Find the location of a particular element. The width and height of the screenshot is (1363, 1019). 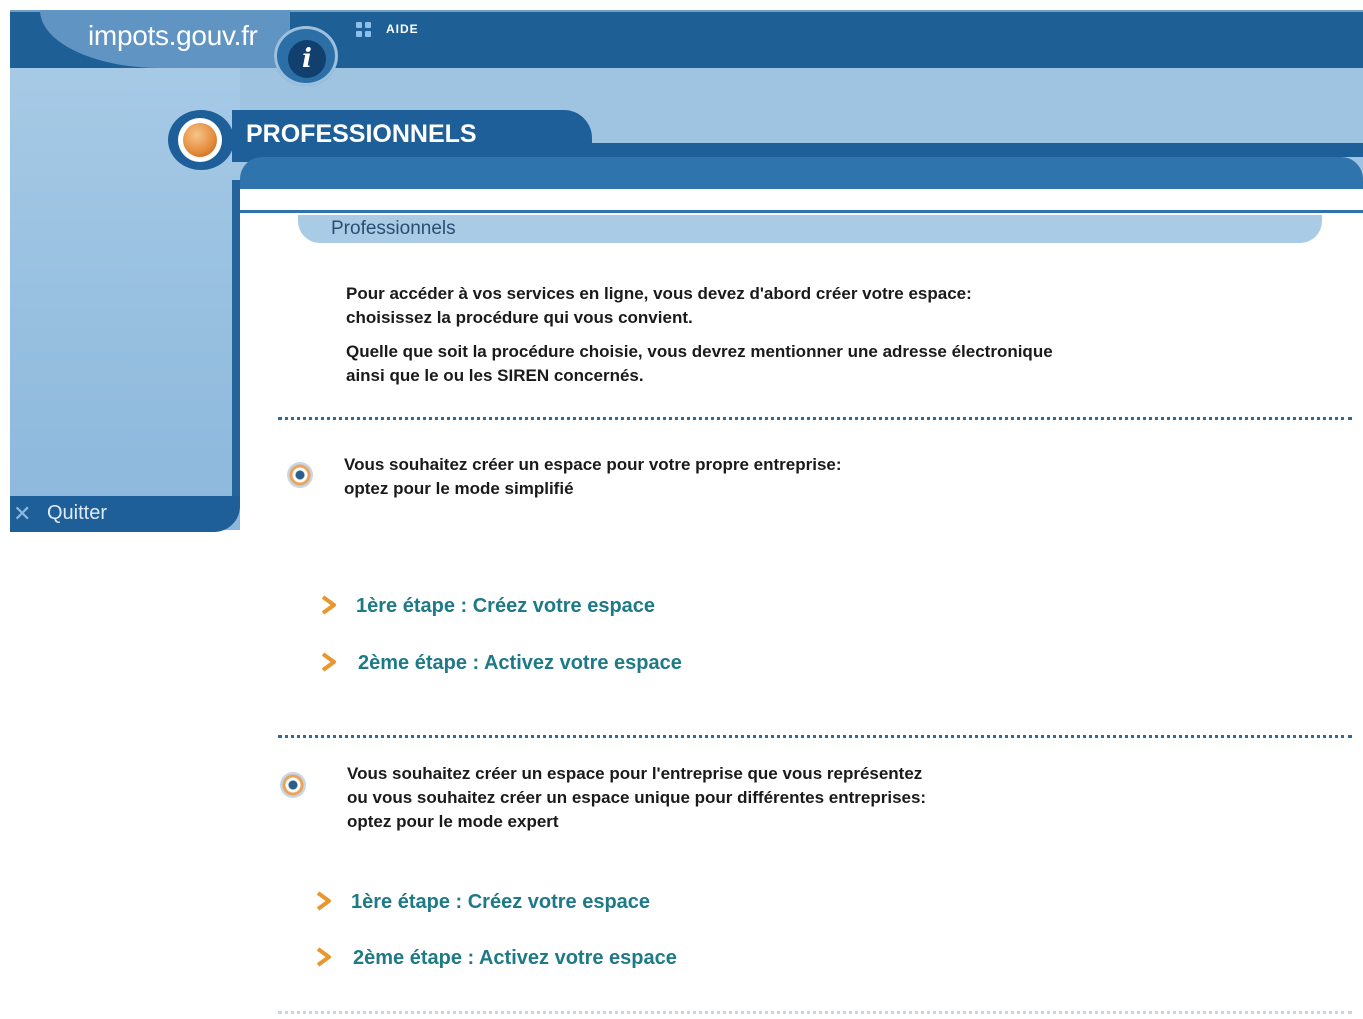

intro-line: ainsi que le ou les SIREN concernés. is located at coordinates (495, 375).